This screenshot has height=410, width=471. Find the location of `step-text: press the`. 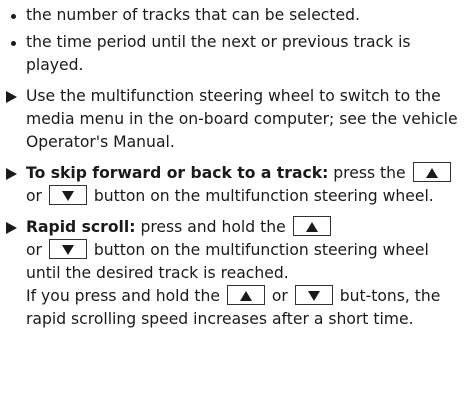

step-text: press the is located at coordinates (369, 173).